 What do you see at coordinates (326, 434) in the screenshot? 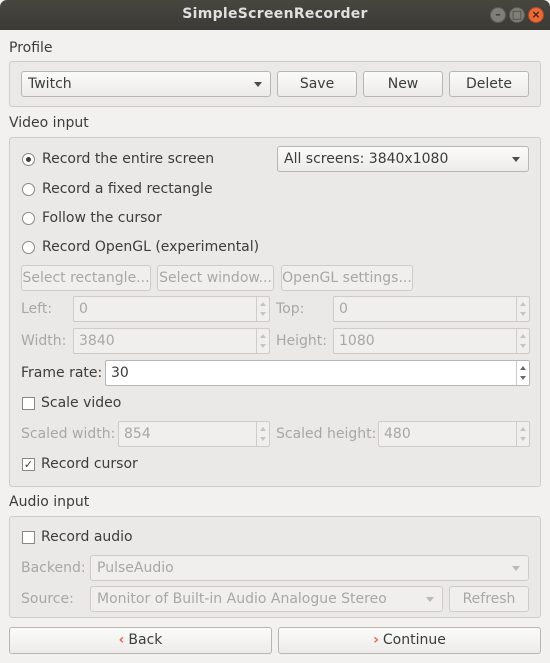
I see `scaled-height-label: Scaled height:` at bounding box center [326, 434].